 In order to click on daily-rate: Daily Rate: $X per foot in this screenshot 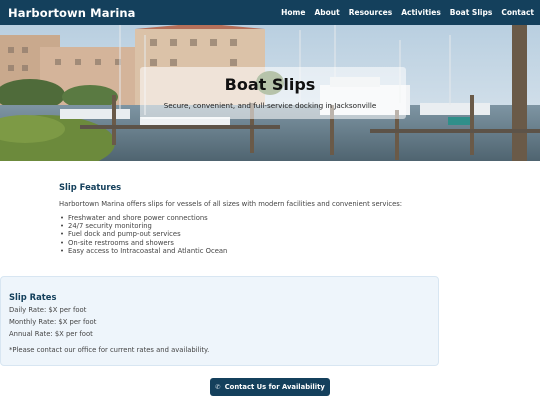, I will do `click(48, 310)`.